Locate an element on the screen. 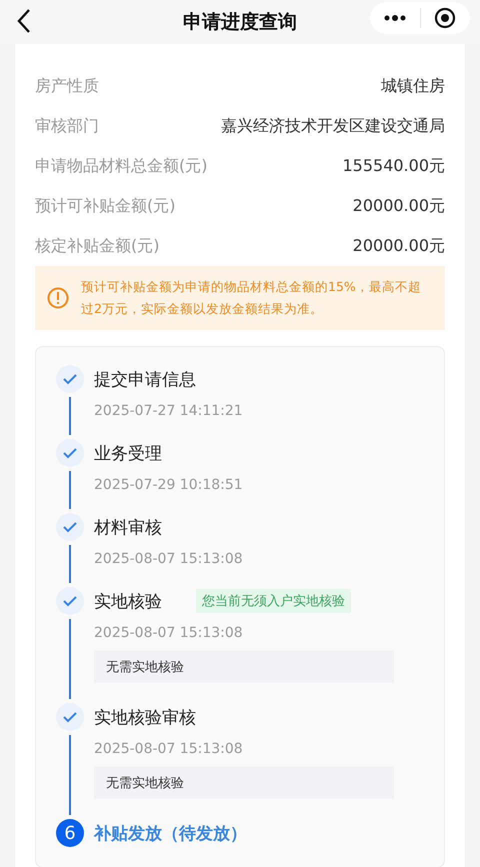 The height and width of the screenshot is (867, 480). field-value: 155540.00元 is located at coordinates (393, 166).